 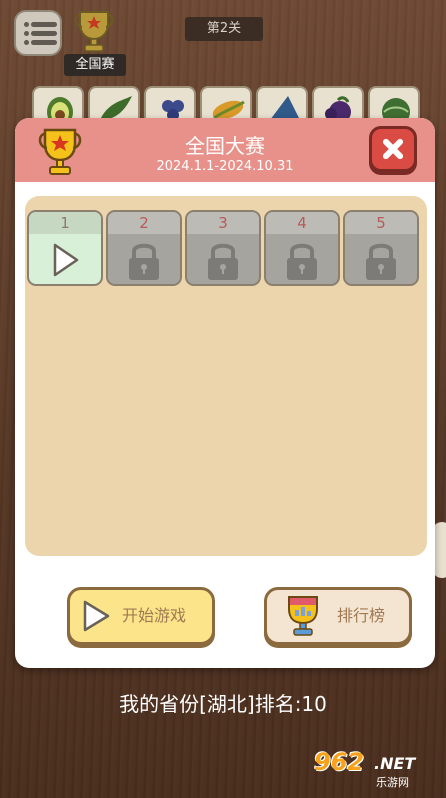 I want to click on level-number: 1, so click(x=65, y=223).